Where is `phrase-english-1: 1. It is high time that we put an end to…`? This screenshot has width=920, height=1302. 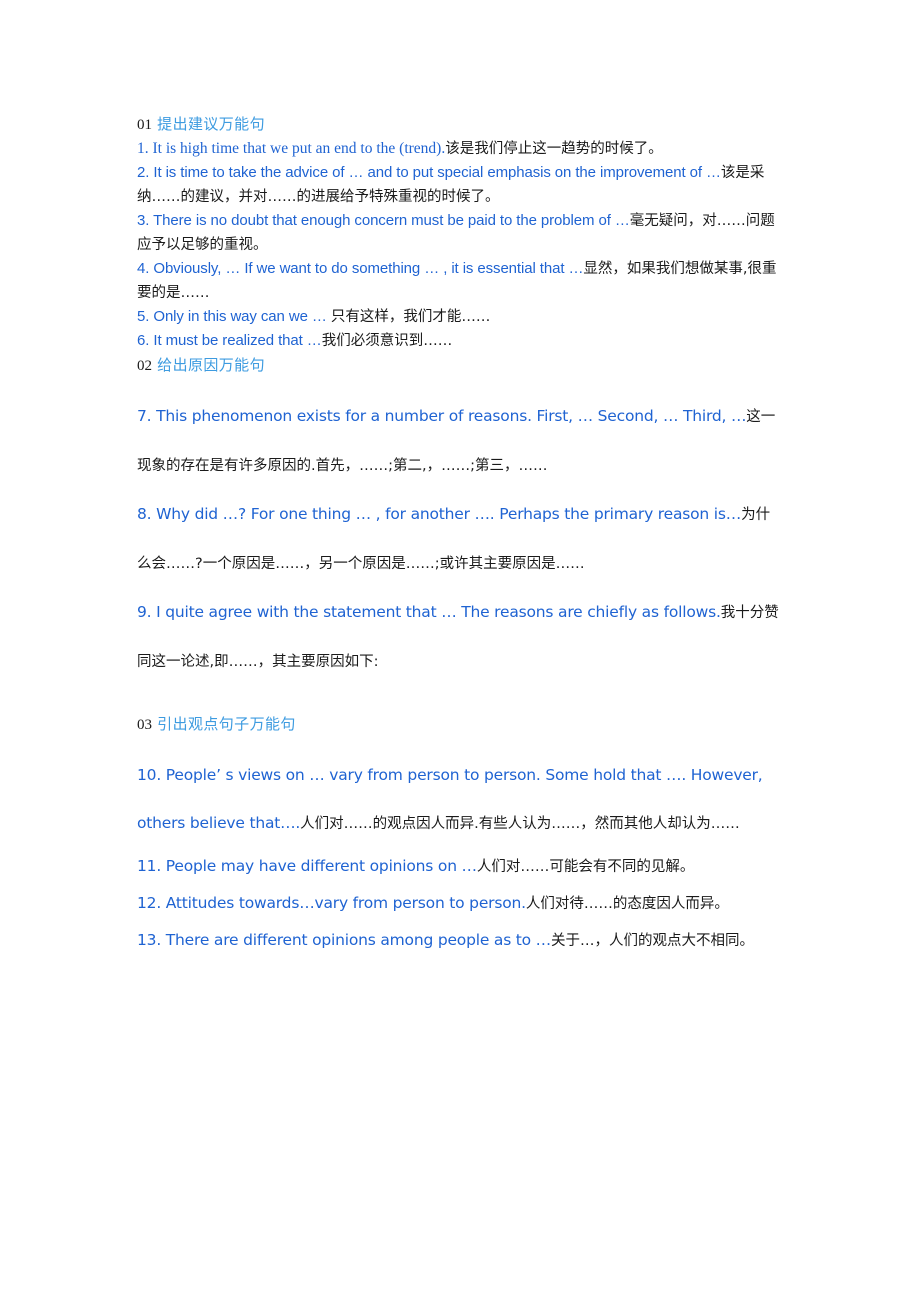
phrase-english-1: 1. It is high time that we put an end to… is located at coordinates (291, 148).